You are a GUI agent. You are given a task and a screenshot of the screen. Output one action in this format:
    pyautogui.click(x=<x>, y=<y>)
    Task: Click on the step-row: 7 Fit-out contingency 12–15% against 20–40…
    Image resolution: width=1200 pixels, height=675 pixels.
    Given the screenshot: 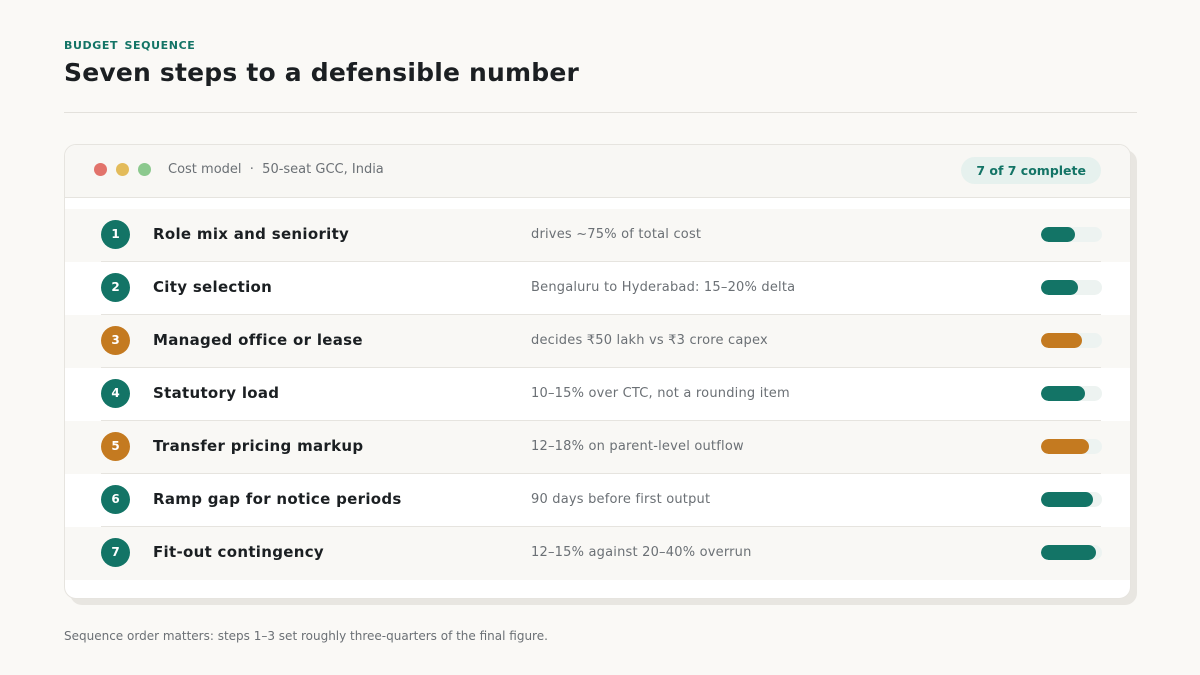 What is the action you would take?
    pyautogui.click(x=597, y=553)
    